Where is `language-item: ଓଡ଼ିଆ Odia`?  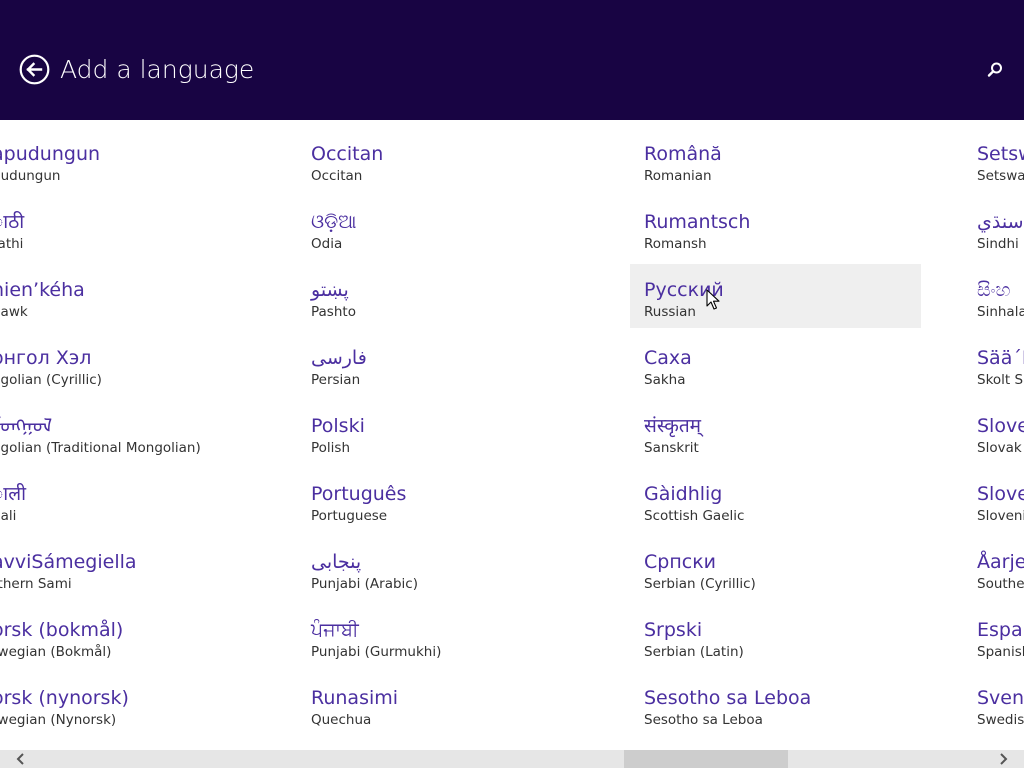
language-item: ଓଡ଼ିଆ Odia is located at coordinates (461, 244).